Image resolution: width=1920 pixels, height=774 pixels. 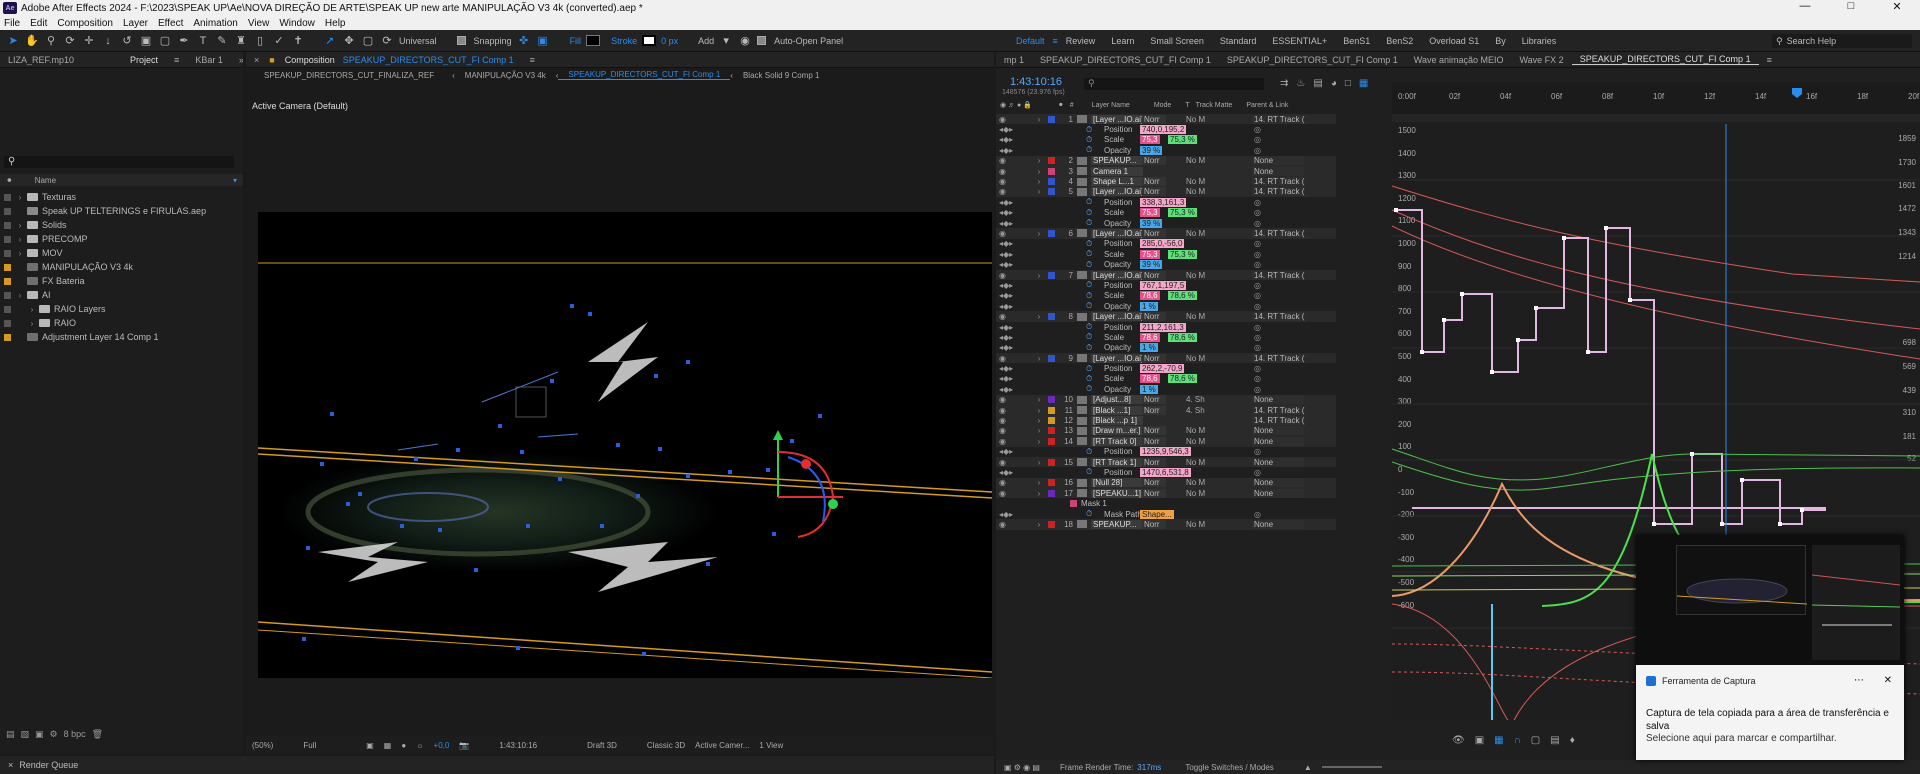 I want to click on crumb-2: MANIPULAÇÃO V3 4k, so click(x=505, y=75).